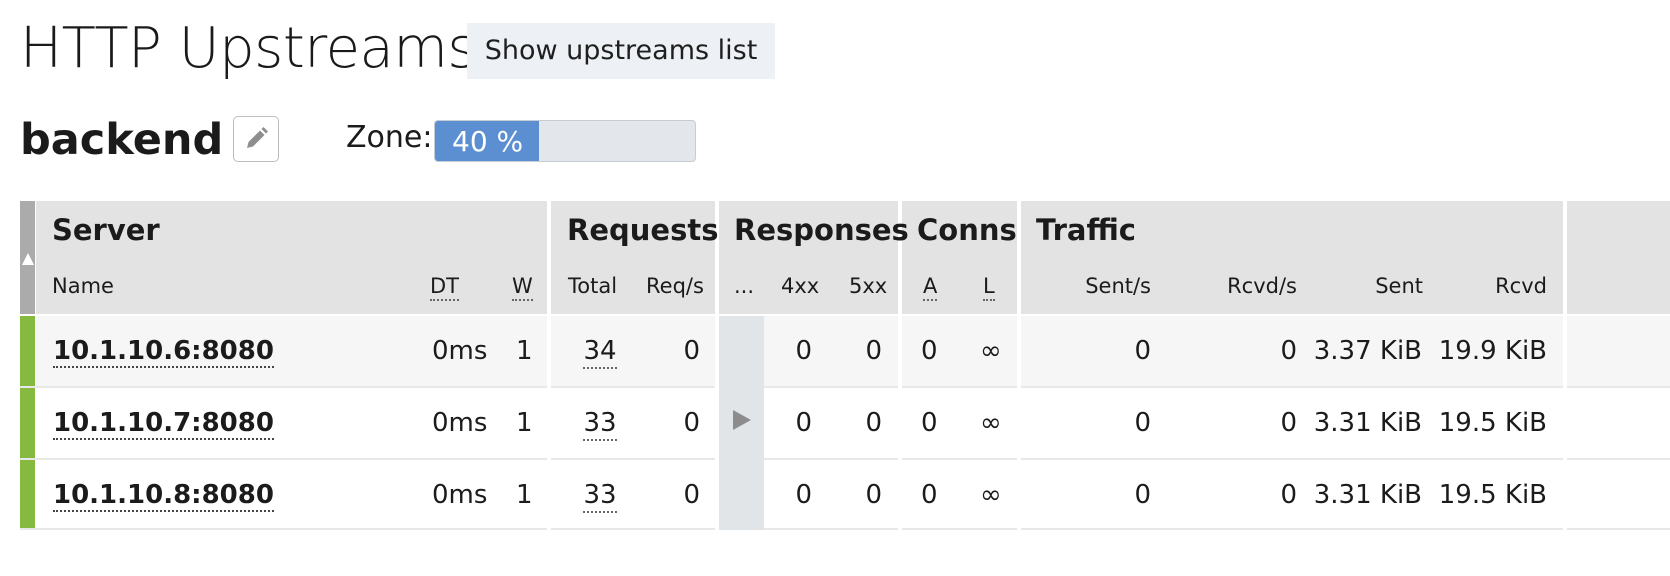  What do you see at coordinates (868, 286) in the screenshot?
I see `col-5xx: 5xx` at bounding box center [868, 286].